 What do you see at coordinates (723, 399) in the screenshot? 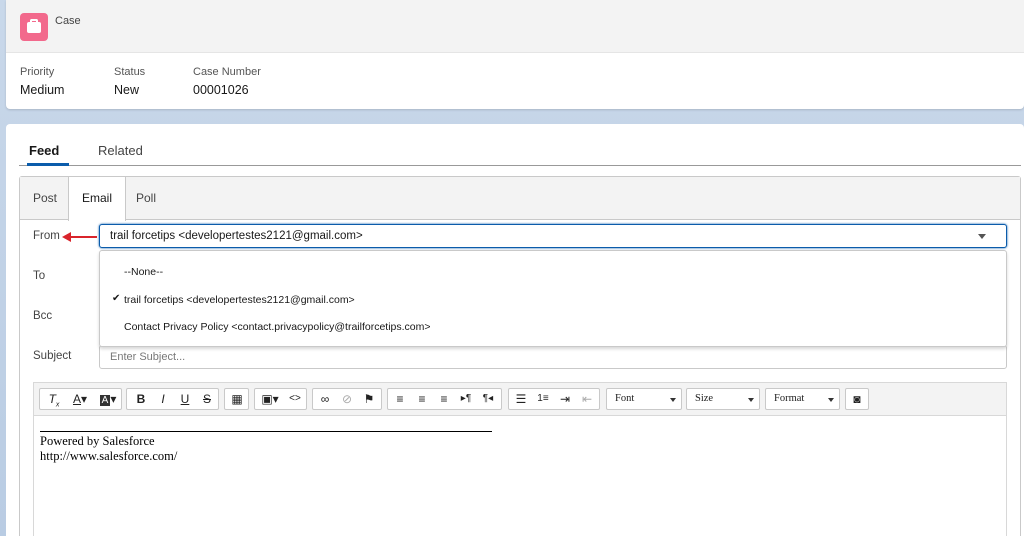
I see `size-select: Size` at bounding box center [723, 399].